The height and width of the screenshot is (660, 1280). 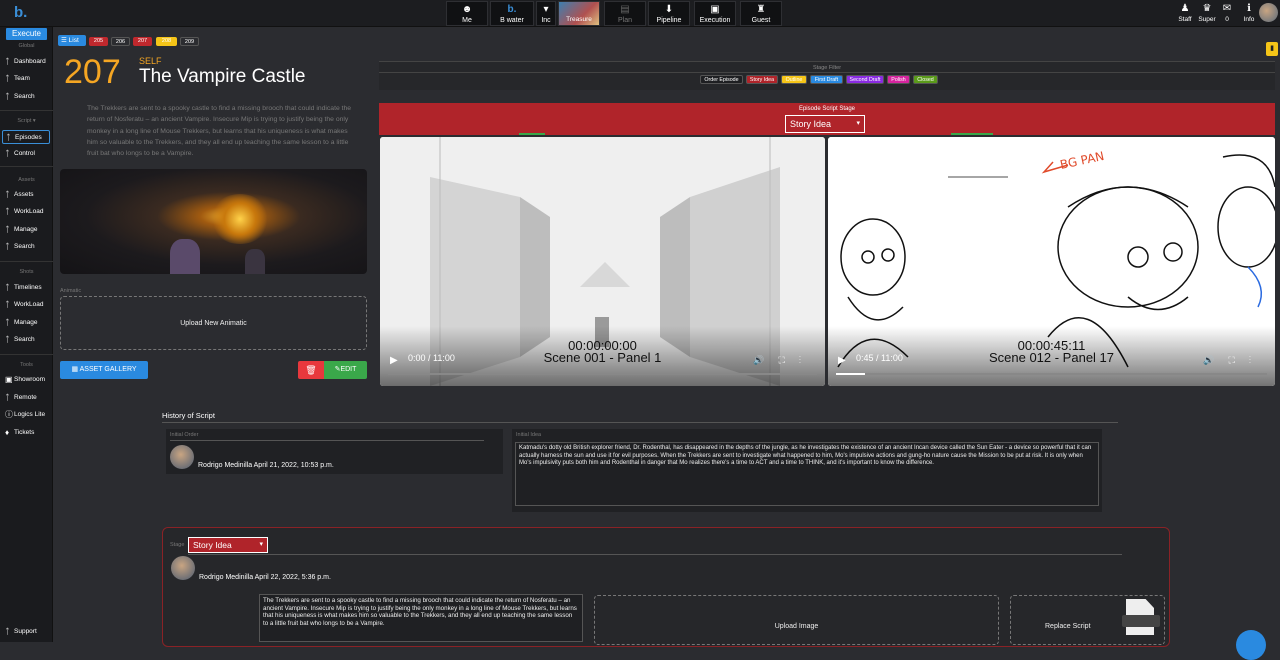 What do you see at coordinates (26, 365) in the screenshot?
I see `section-tools: Tools` at bounding box center [26, 365].